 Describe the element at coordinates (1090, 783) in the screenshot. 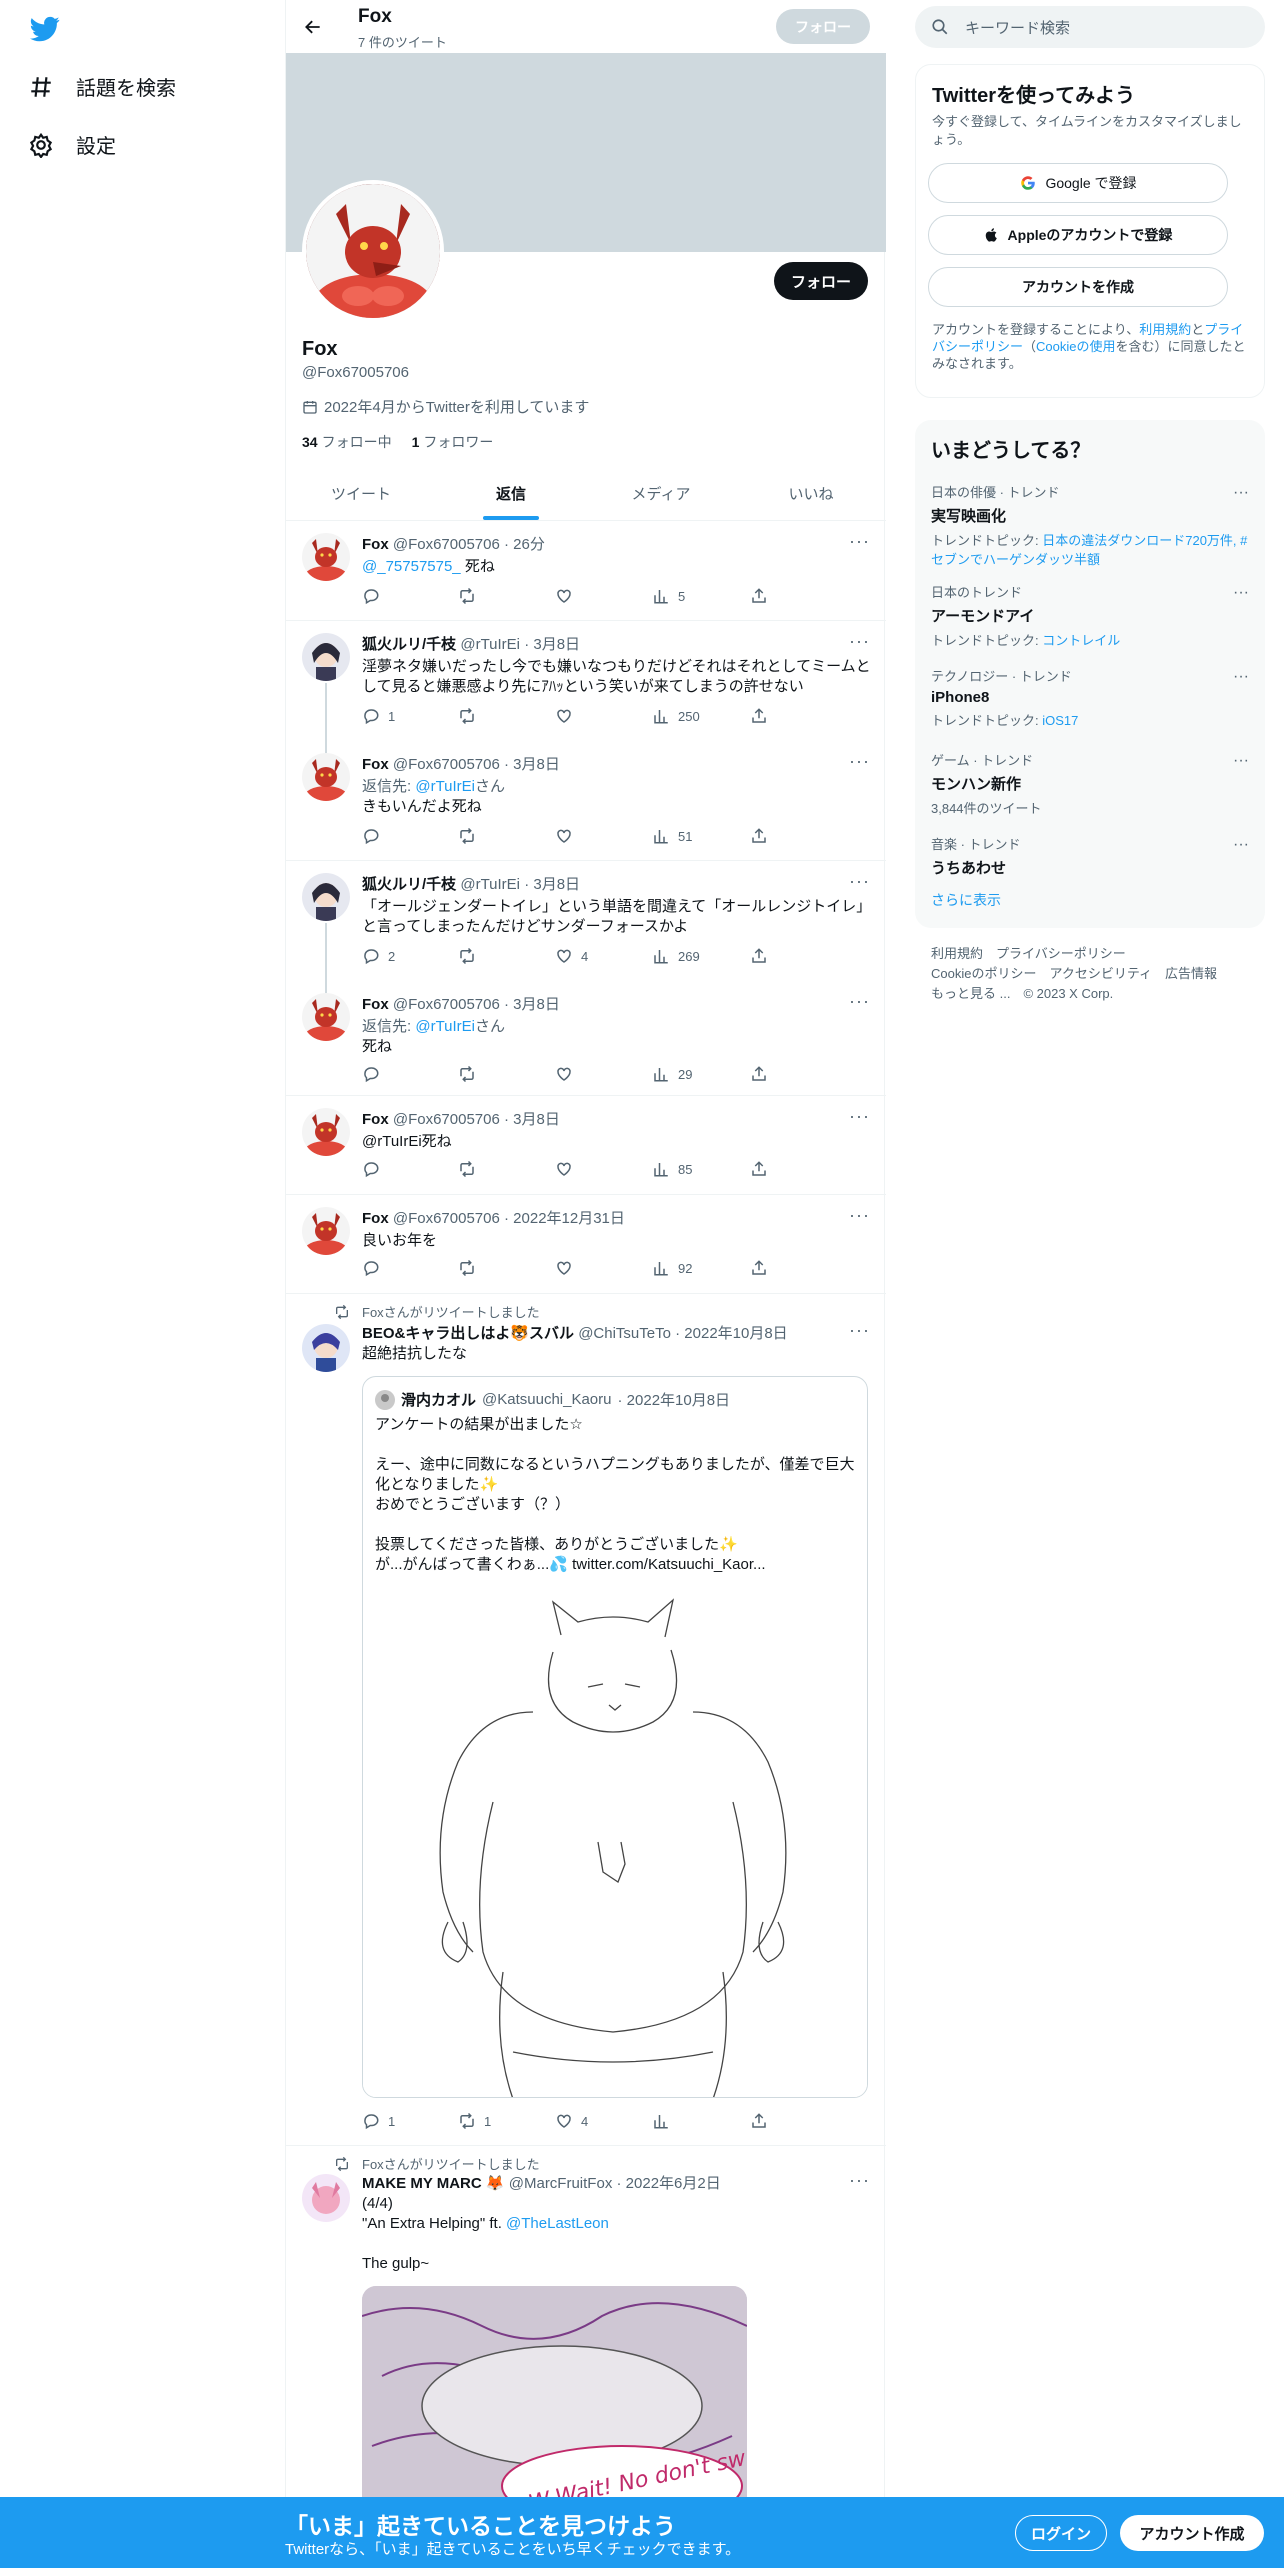

I see `trend-item: ゲーム · トレンド モンハン新作 3,844件のツイート ···` at that location.